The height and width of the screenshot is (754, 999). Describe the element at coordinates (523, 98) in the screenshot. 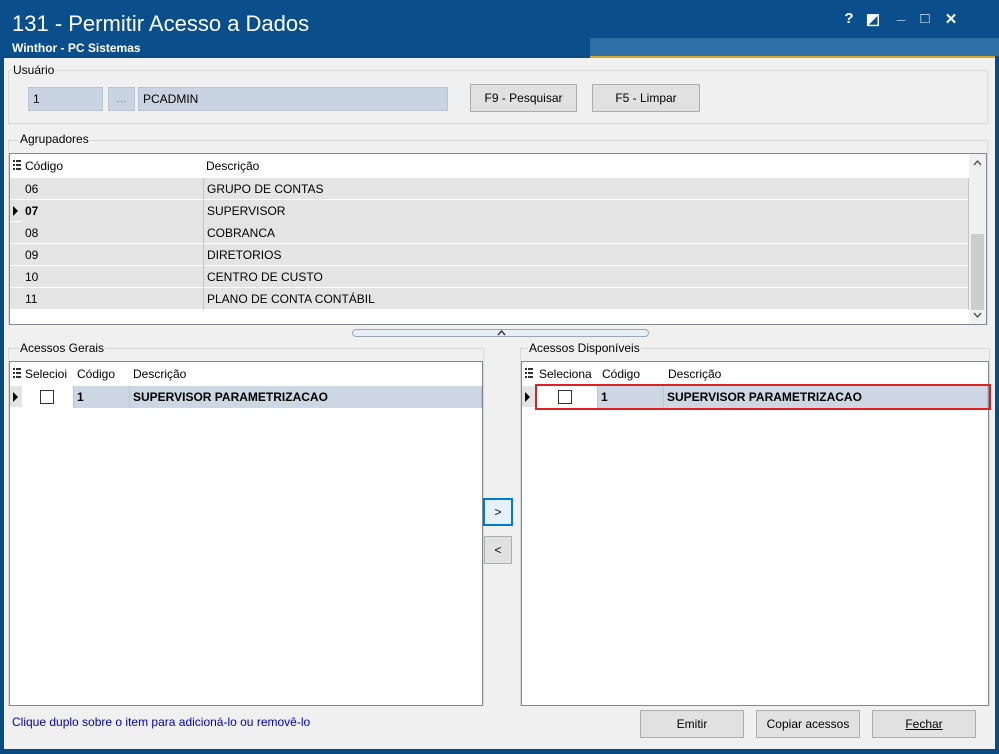

I see `search-button: F9 - Pesquisar` at that location.